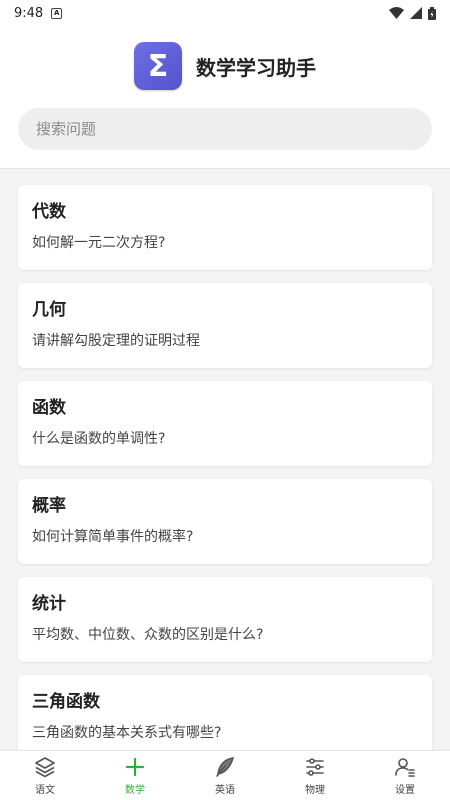 Image resolution: width=450 pixels, height=800 pixels. What do you see at coordinates (405, 767) in the screenshot?
I see `user-settings-icon` at bounding box center [405, 767].